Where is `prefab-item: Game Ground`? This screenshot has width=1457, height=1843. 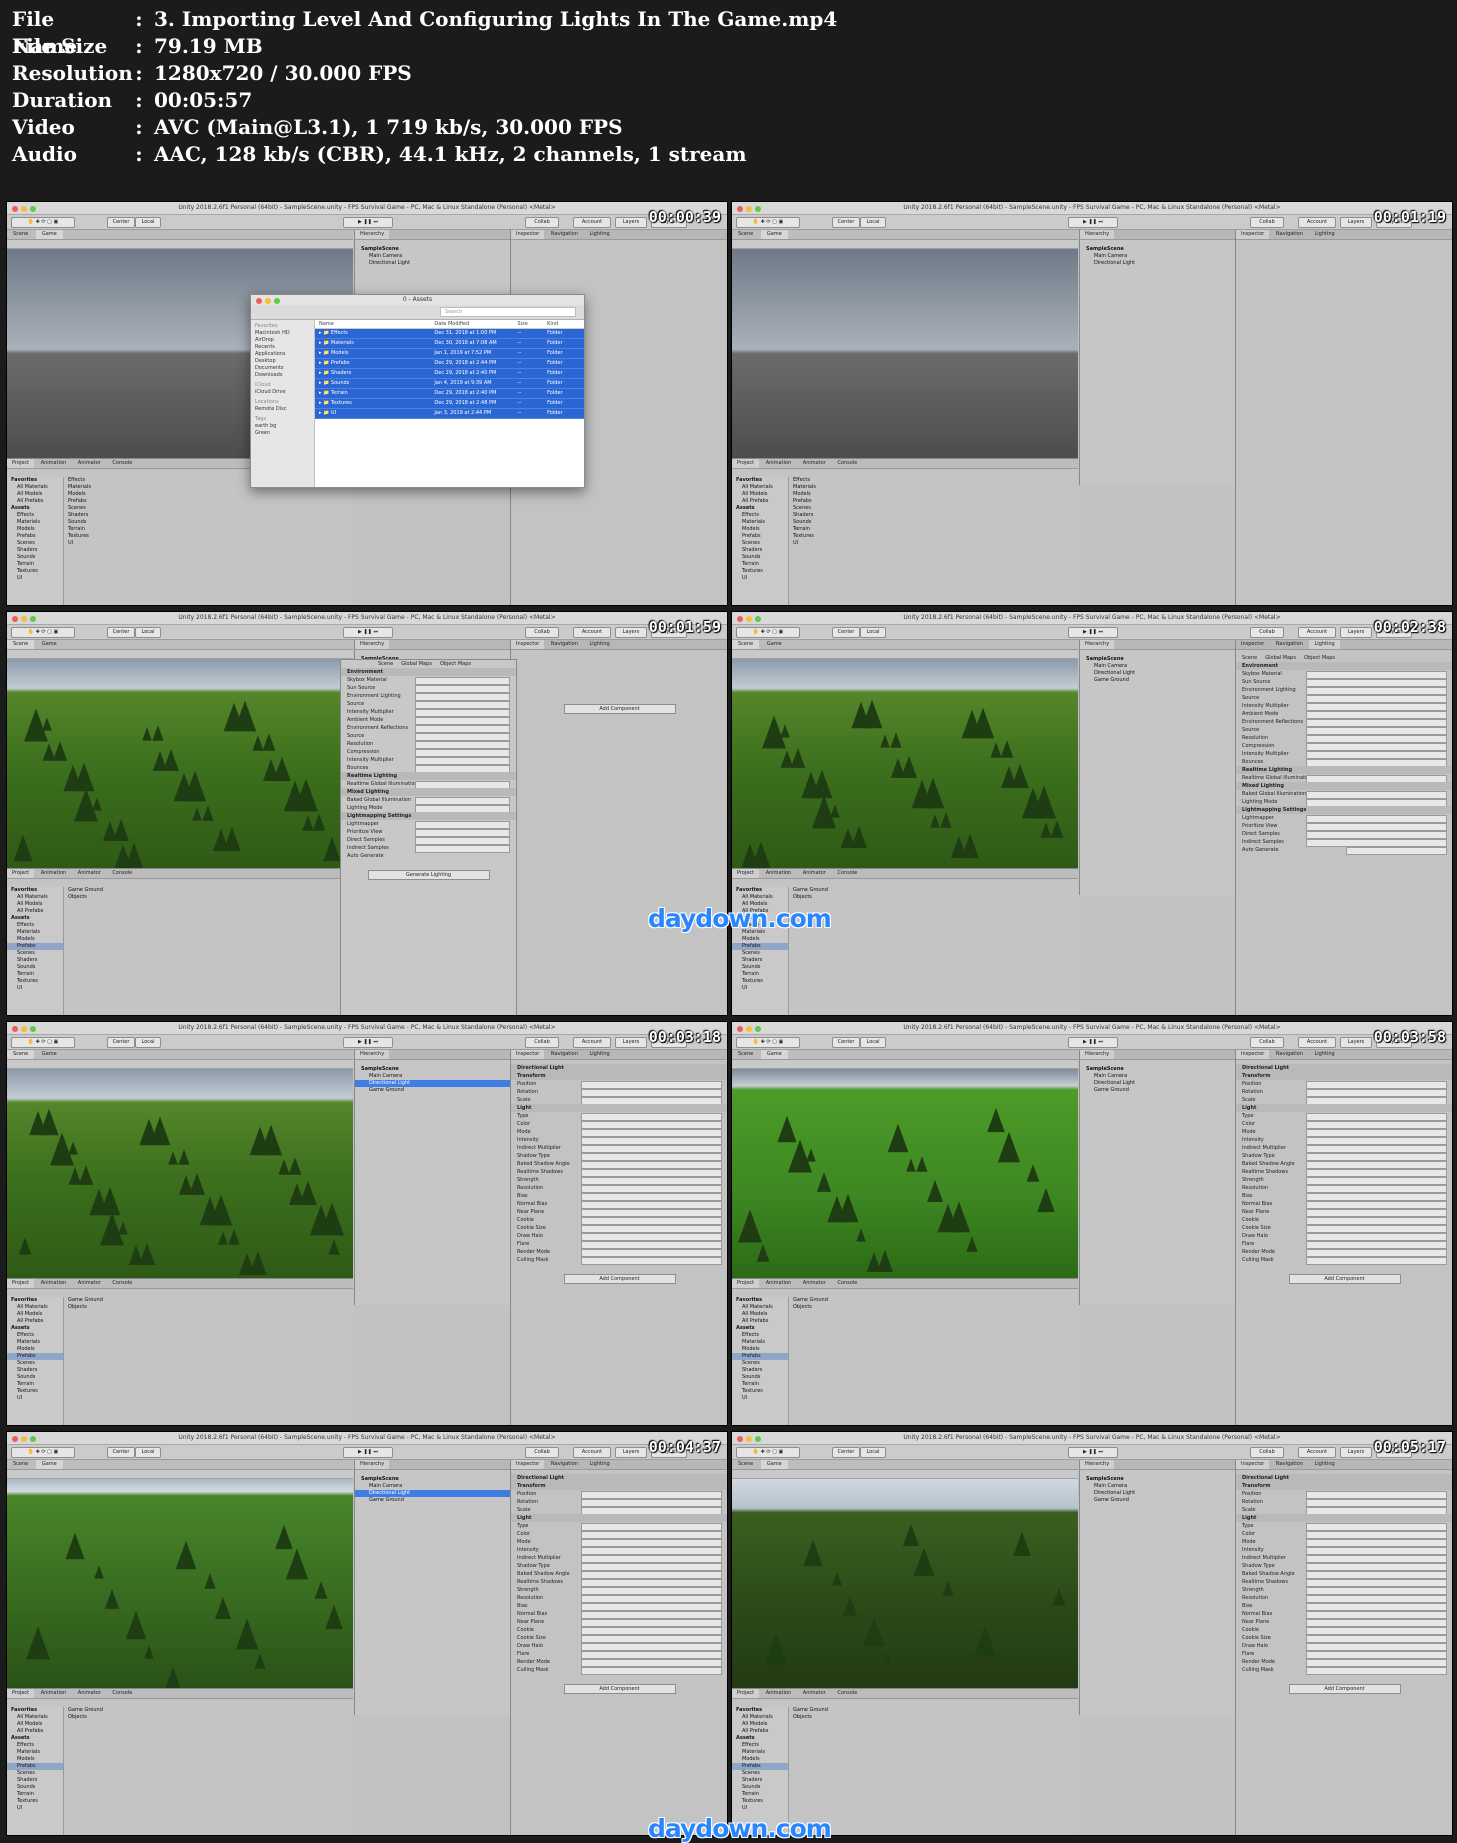 prefab-item: Game Ground is located at coordinates (208, 890).